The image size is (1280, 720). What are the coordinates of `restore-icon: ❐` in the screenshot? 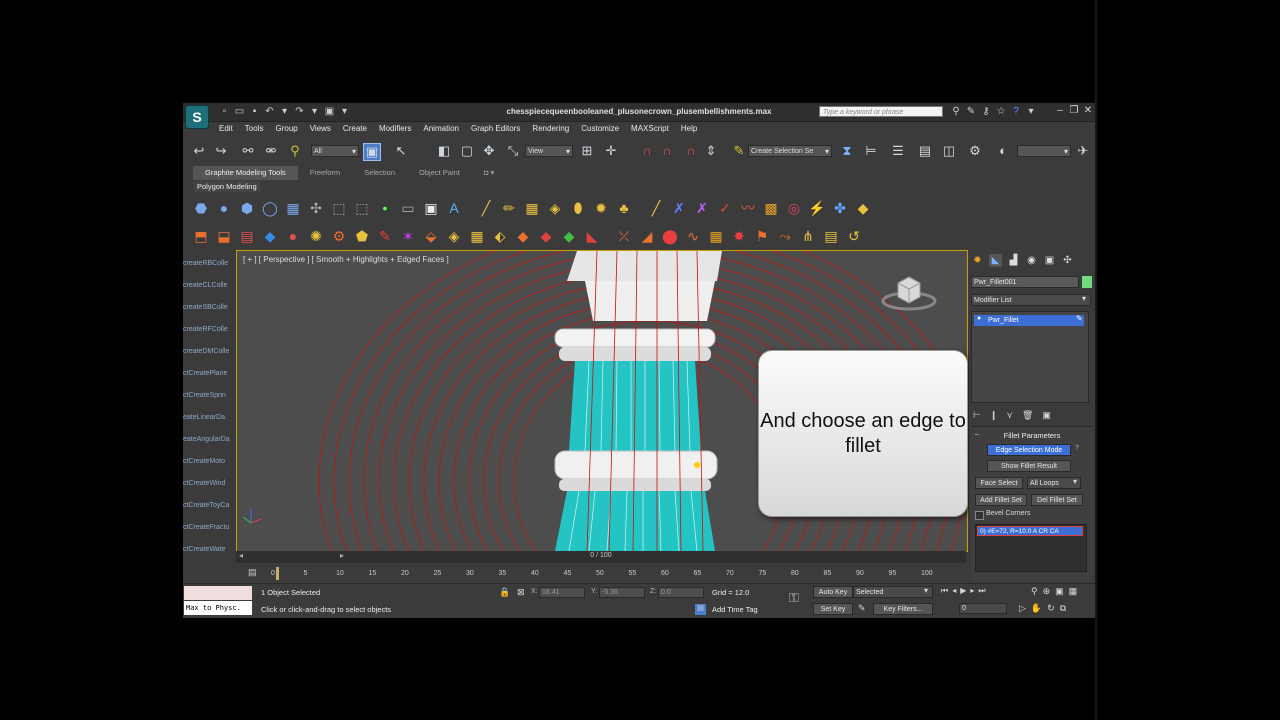 It's located at (1074, 111).